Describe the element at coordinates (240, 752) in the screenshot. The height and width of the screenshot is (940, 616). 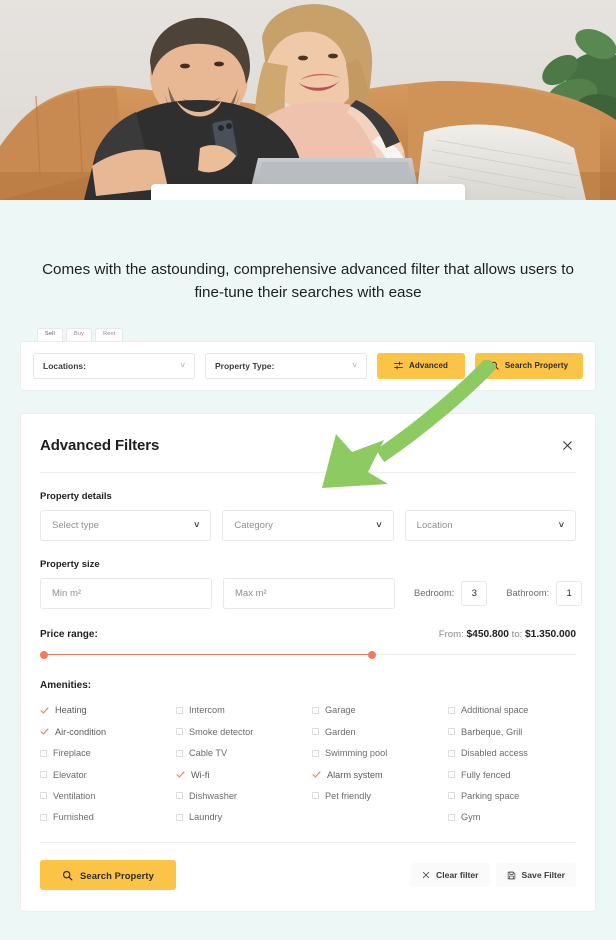
I see `amenity-cable-tv: Cable TV` at that location.